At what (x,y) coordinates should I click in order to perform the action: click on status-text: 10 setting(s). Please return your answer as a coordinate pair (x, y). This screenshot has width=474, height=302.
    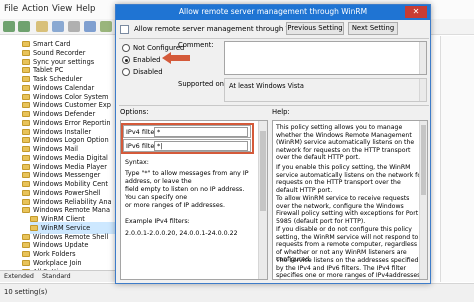
    Looking at the image, I should click on (26, 292).